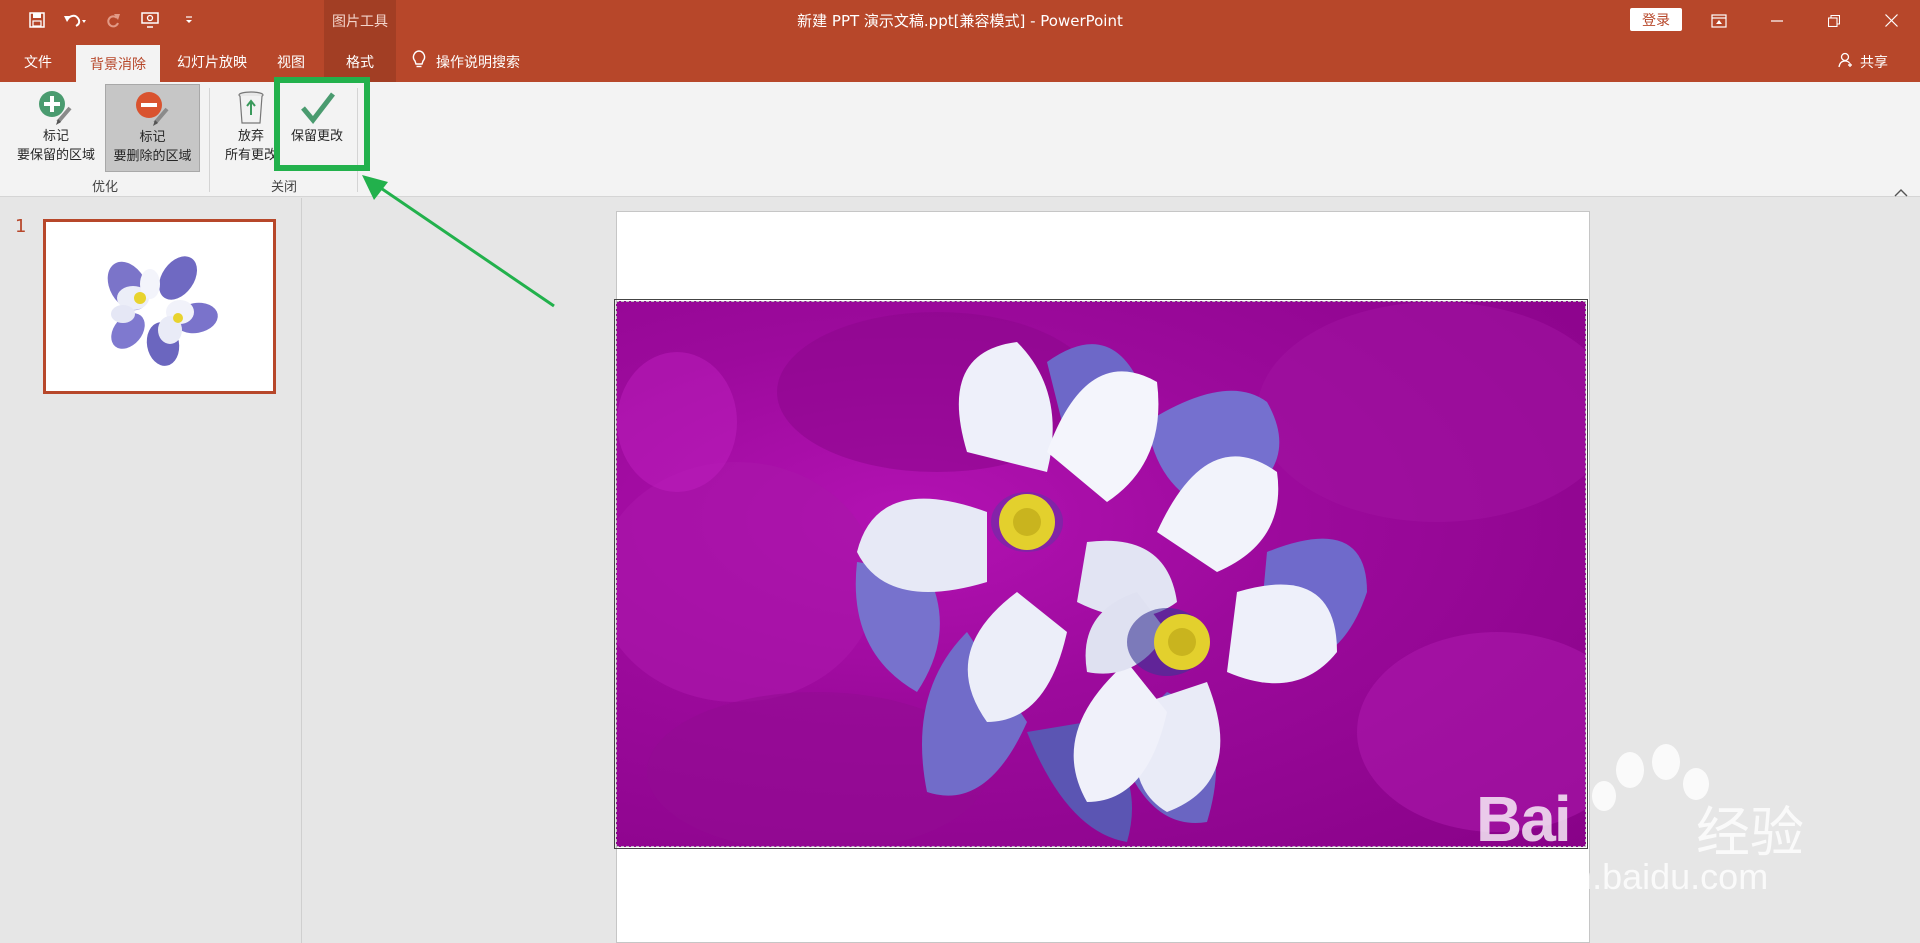  I want to click on lightbulb-icon, so click(424, 61).